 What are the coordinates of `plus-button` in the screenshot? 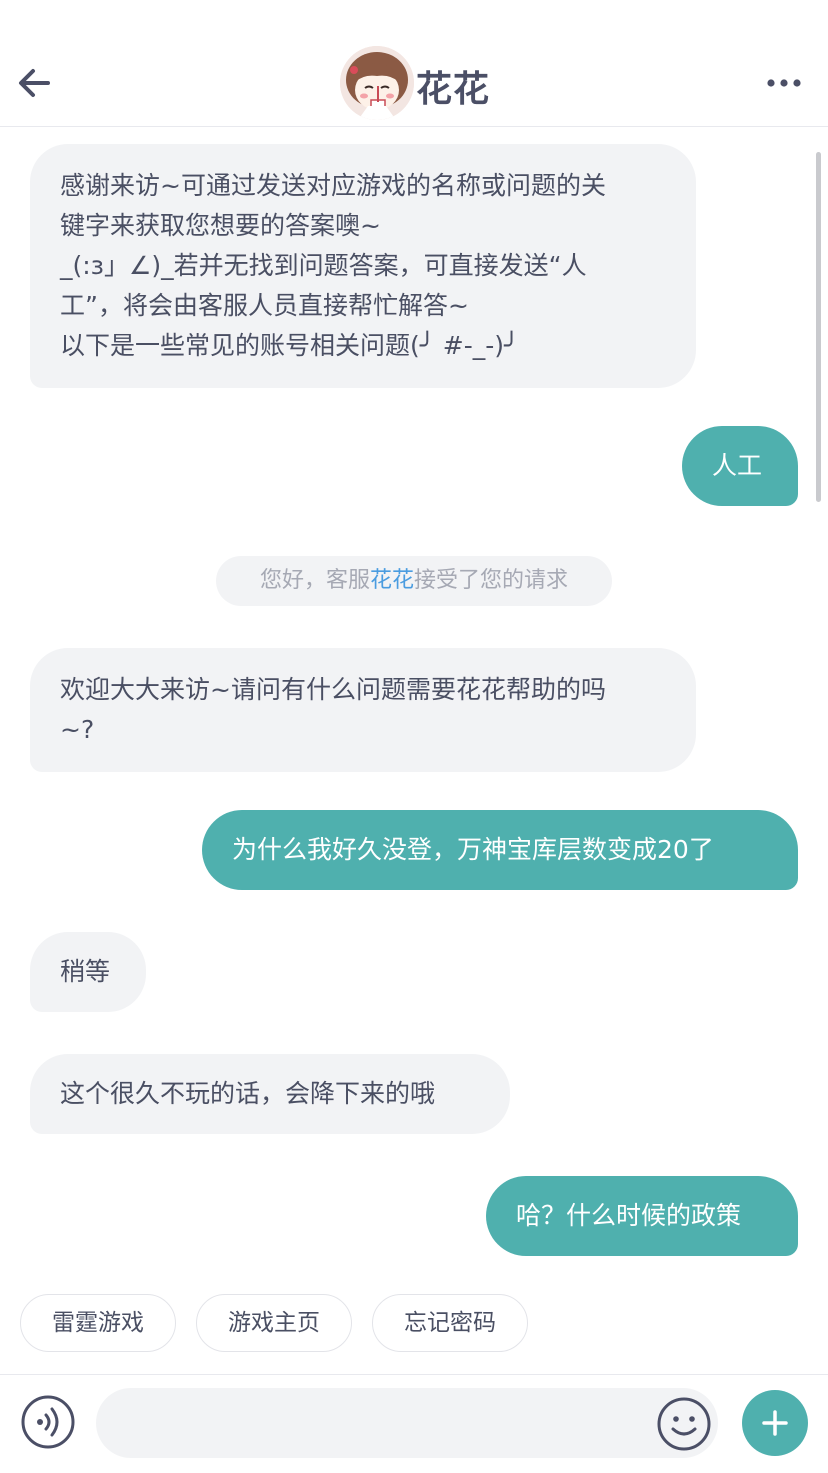 It's located at (775, 1423).